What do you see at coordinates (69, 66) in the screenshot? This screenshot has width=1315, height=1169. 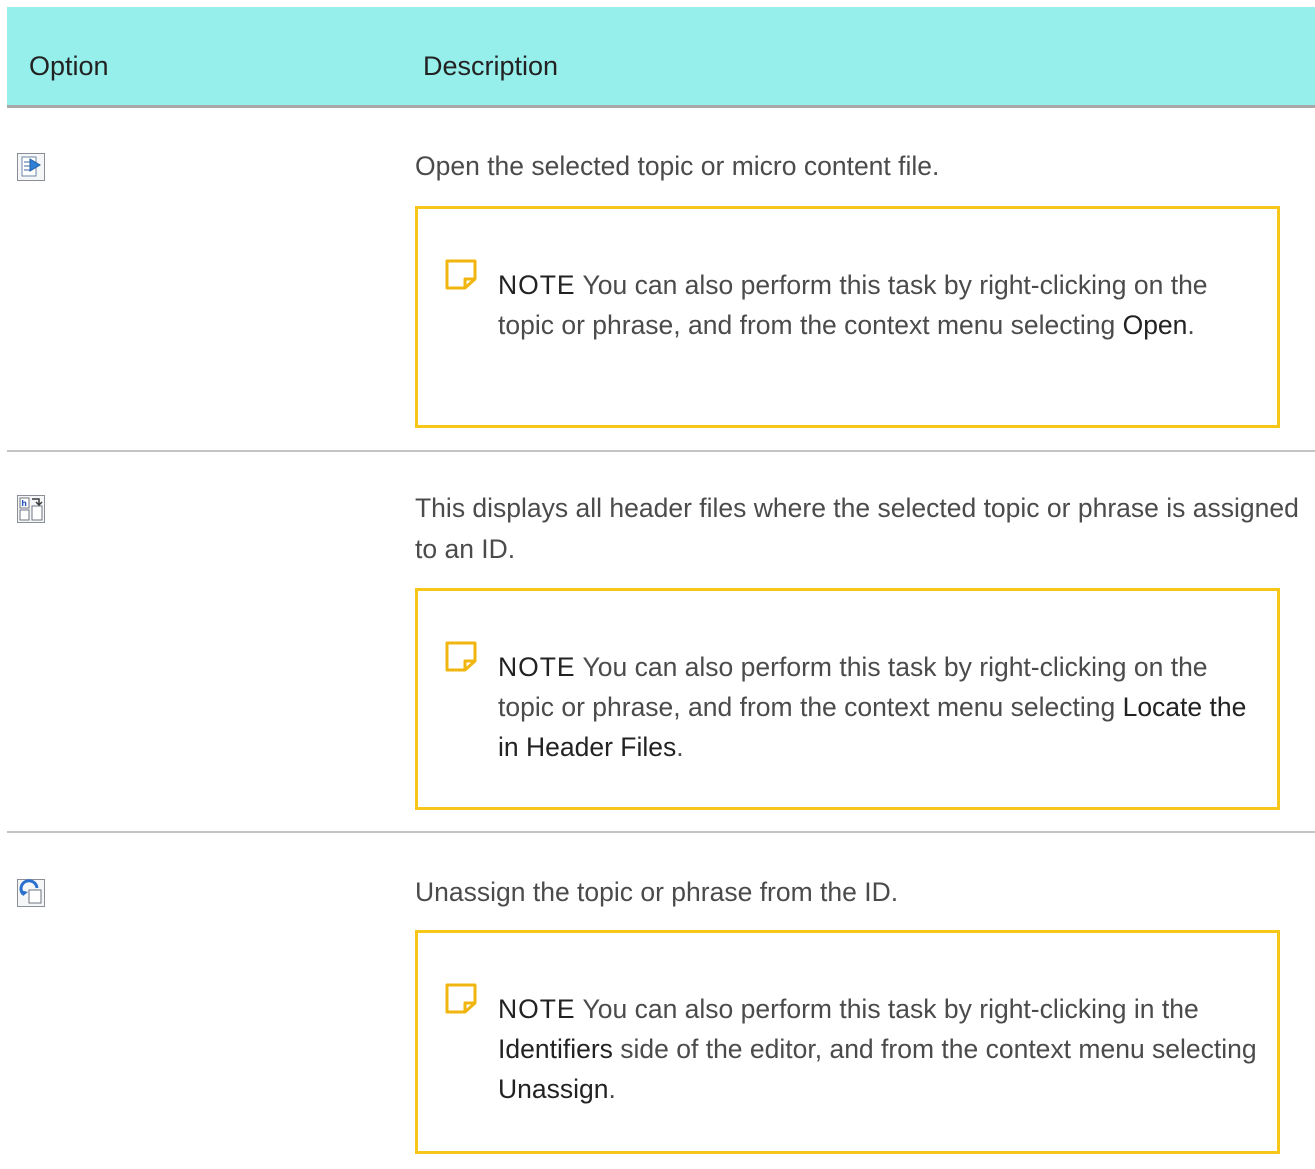 I see `column-header-option: Option` at bounding box center [69, 66].